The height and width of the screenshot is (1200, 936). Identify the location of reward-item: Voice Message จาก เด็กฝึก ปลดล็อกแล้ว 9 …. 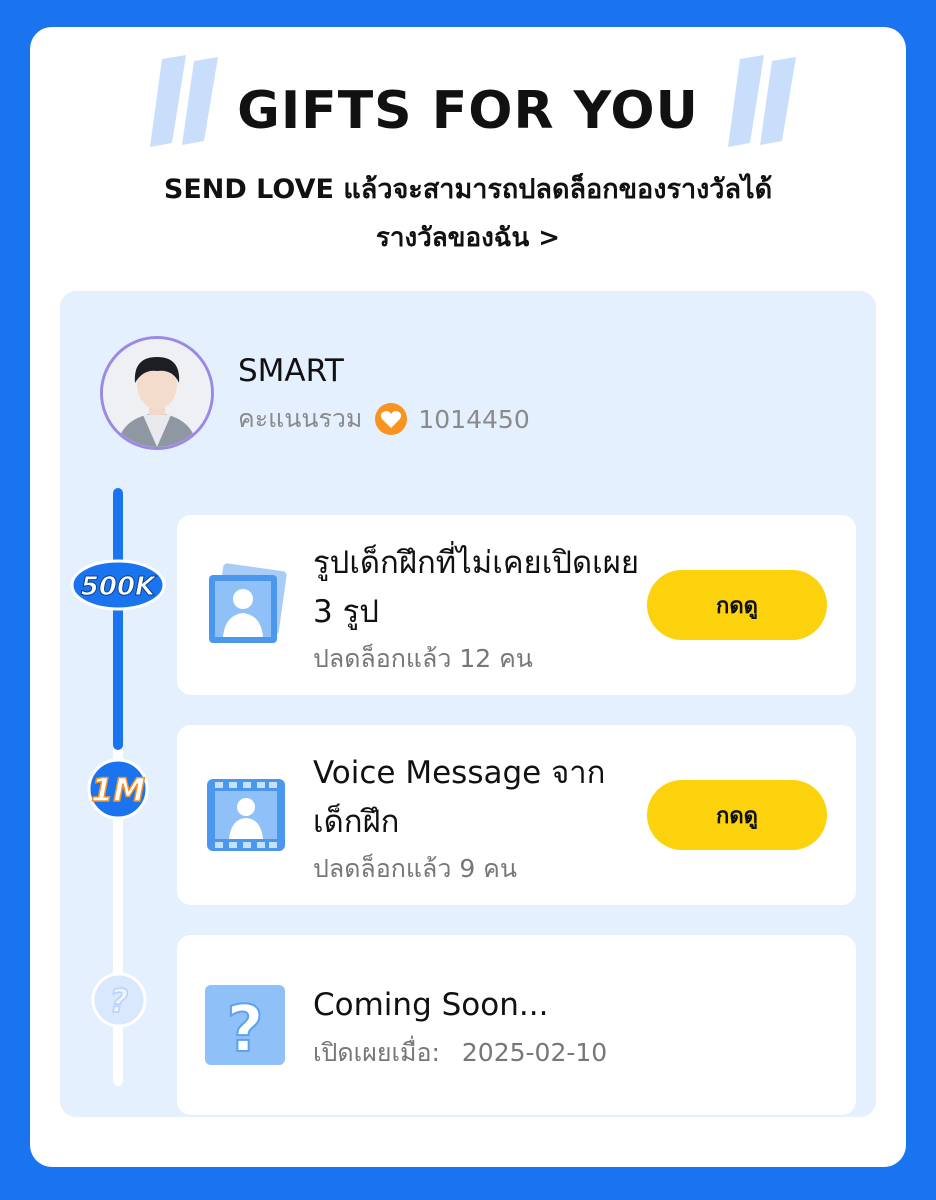
(516, 815).